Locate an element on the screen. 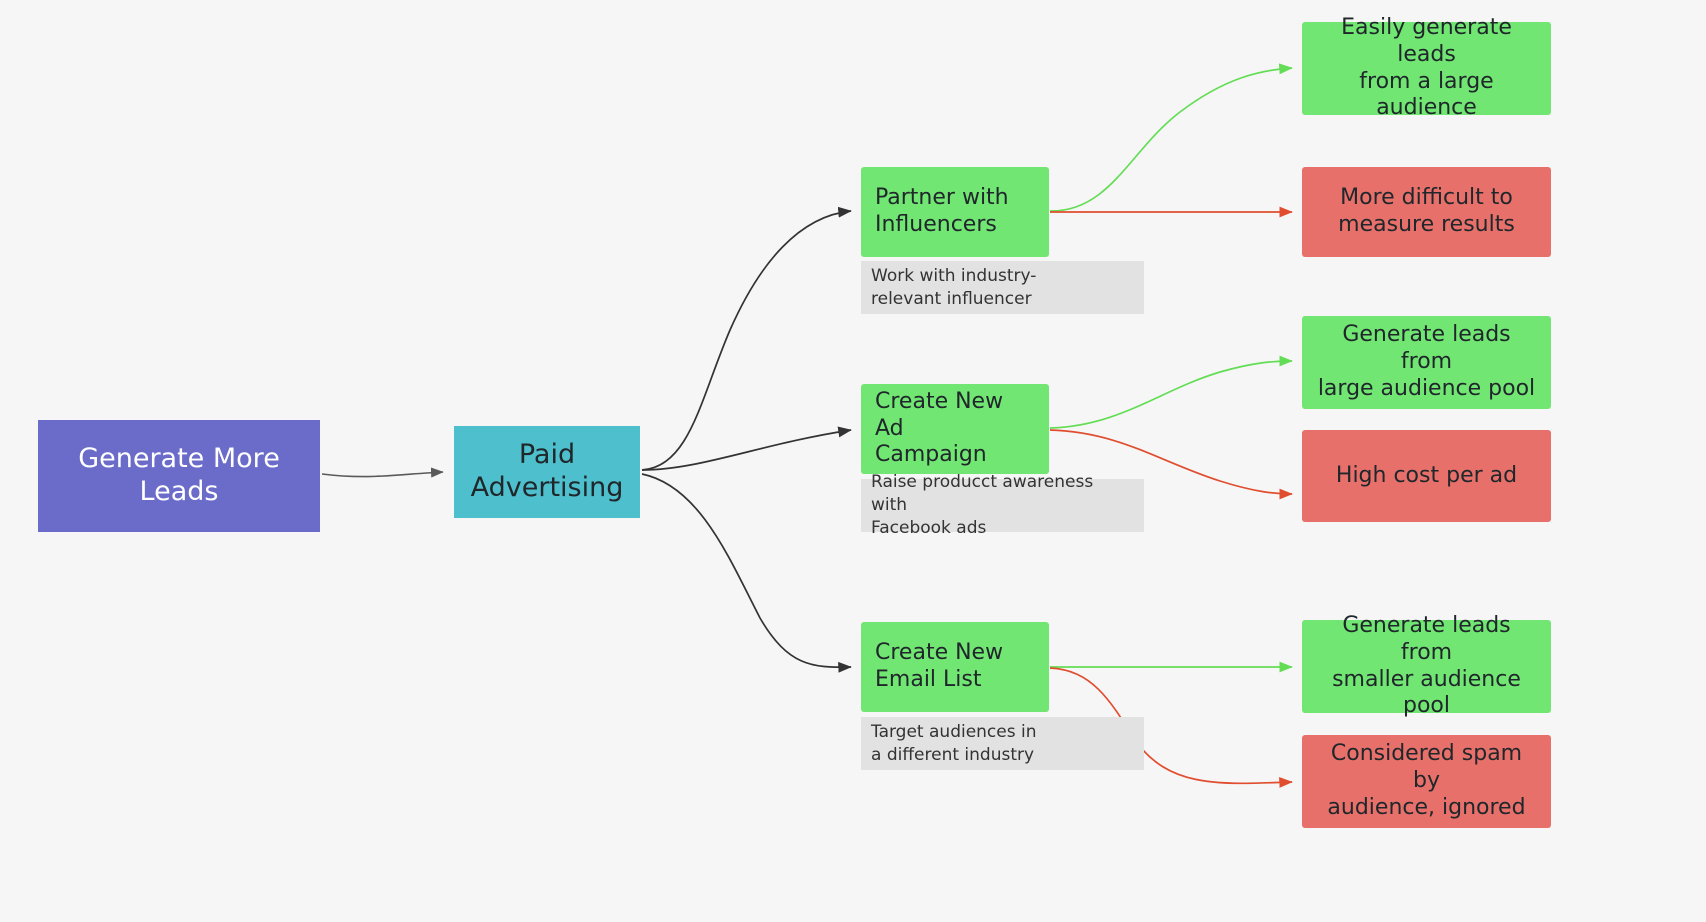 The height and width of the screenshot is (922, 1706). node-generate-more-leads: Generate More Leads is located at coordinates (179, 476).